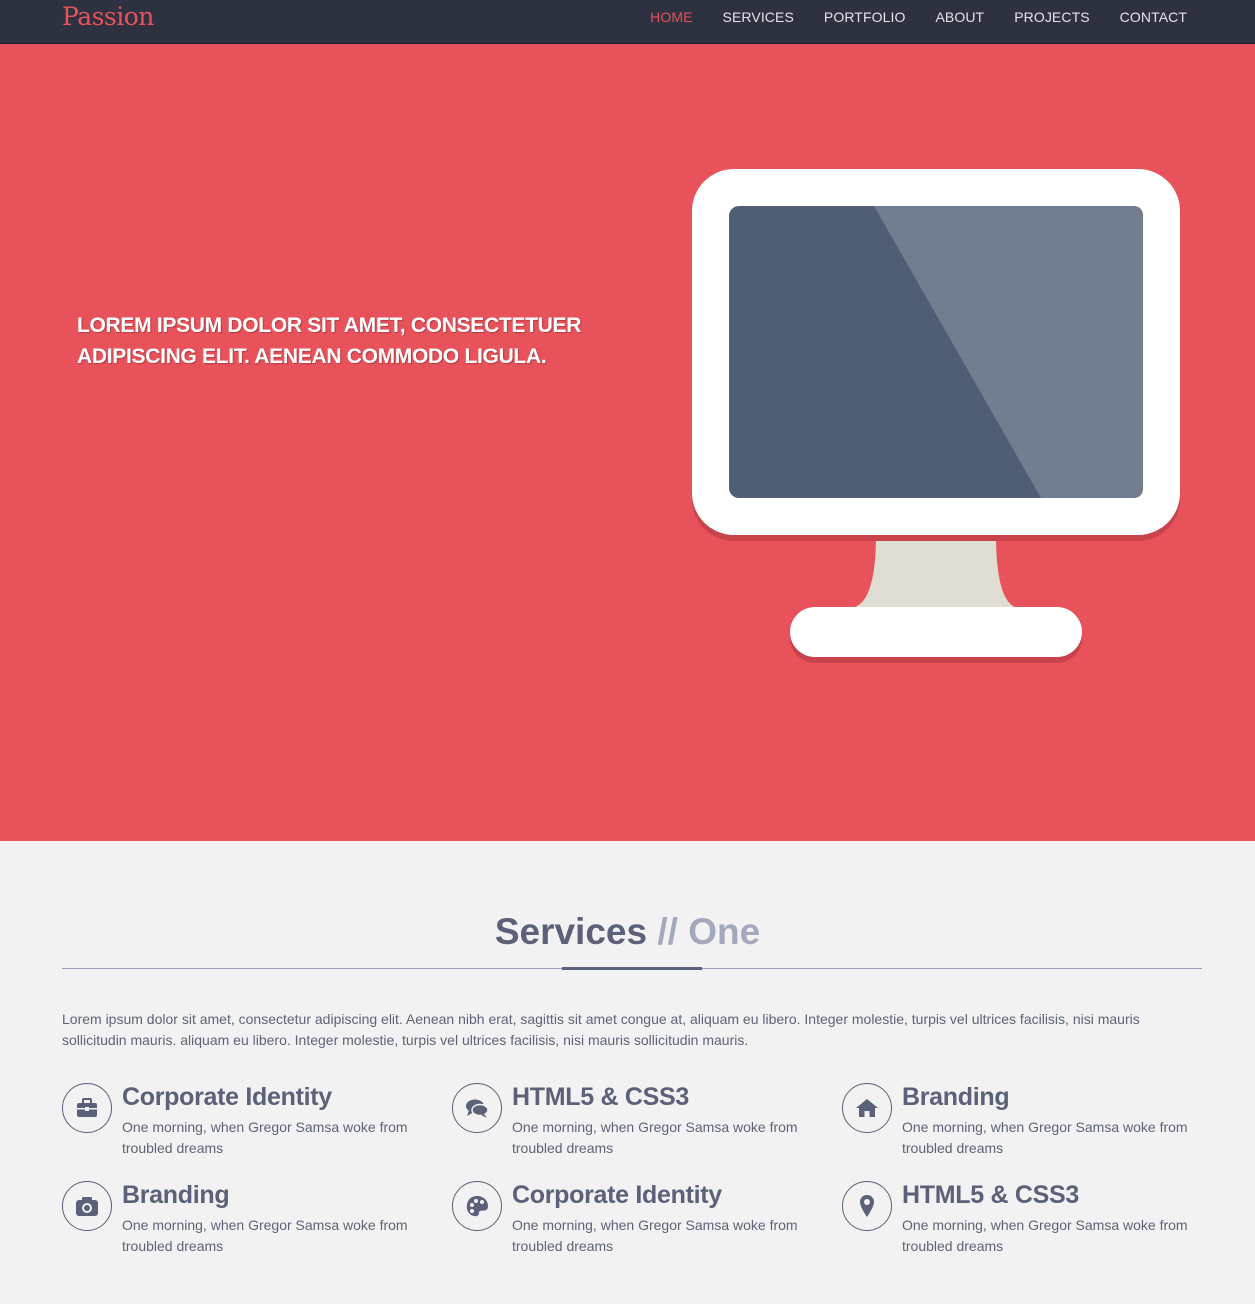  Describe the element at coordinates (87, 1108) in the screenshot. I see `briefcase-icon` at that location.